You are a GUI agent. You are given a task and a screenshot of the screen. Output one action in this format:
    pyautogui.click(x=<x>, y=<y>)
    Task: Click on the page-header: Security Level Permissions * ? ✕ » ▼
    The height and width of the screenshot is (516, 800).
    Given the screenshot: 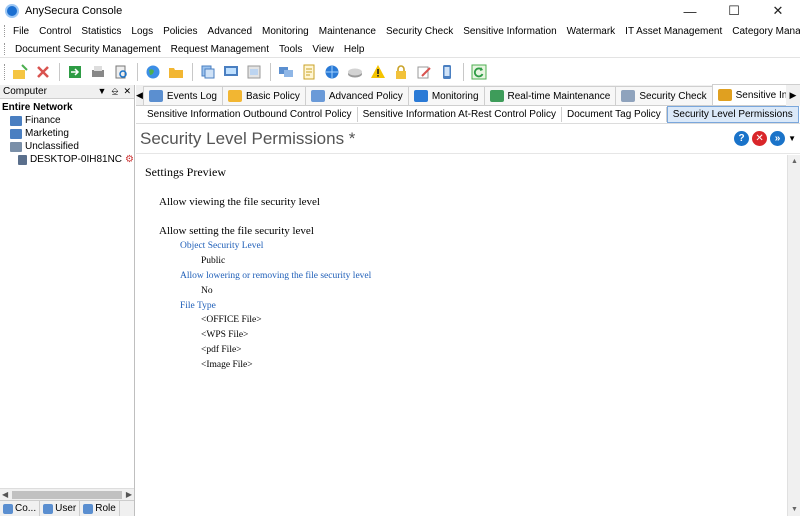 What is the action you would take?
    pyautogui.click(x=468, y=139)
    